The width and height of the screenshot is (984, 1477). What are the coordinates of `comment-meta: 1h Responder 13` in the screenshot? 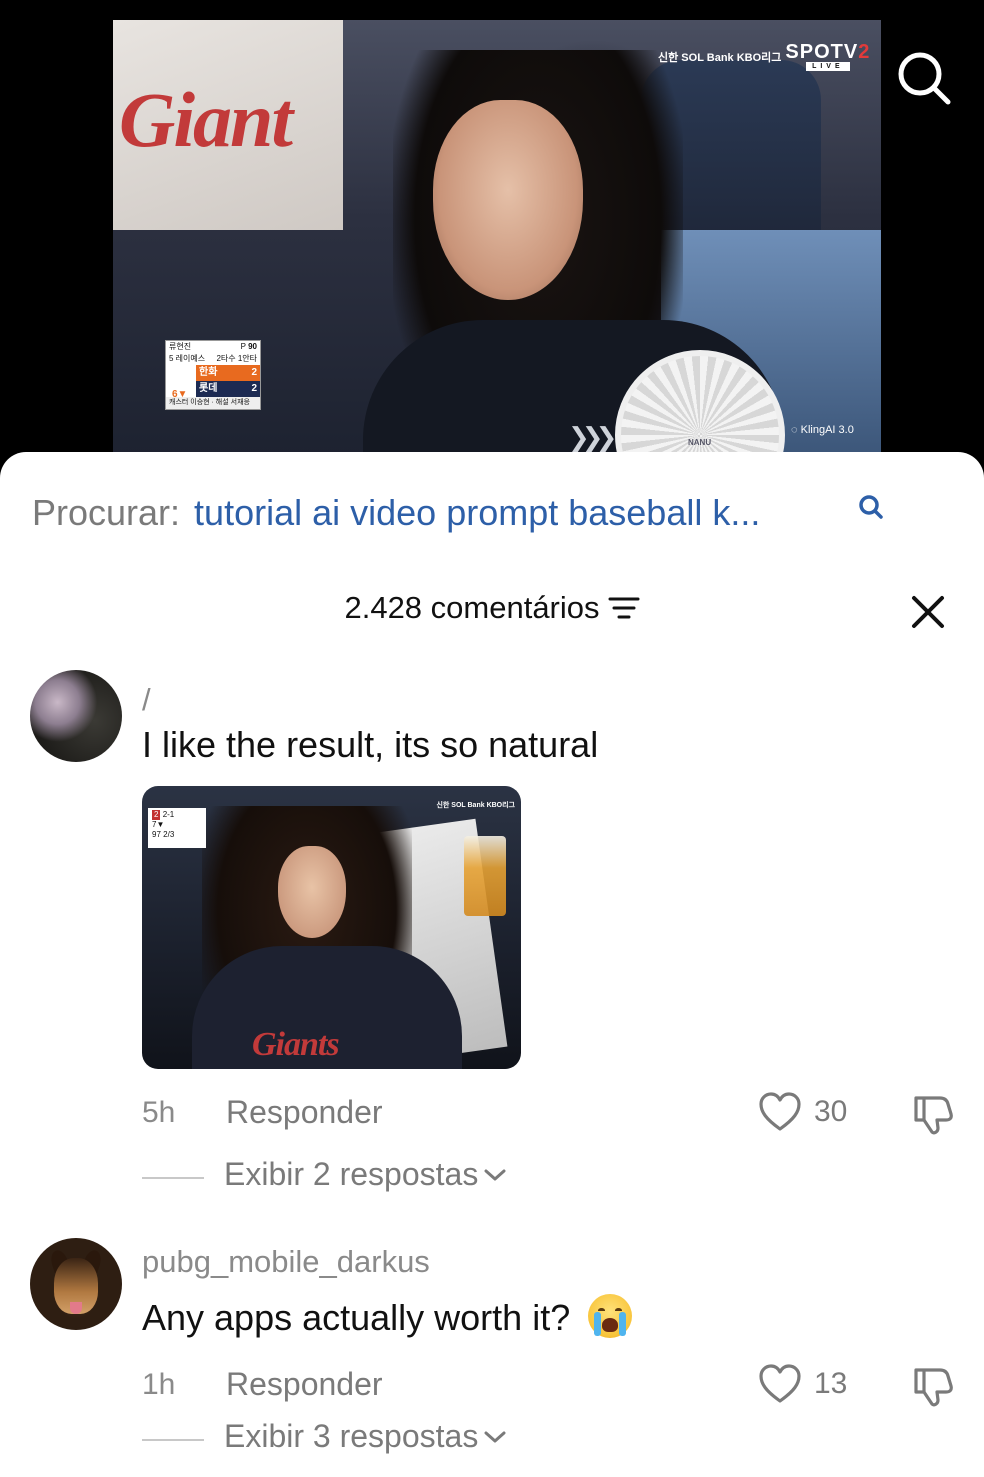 It's located at (492, 1386).